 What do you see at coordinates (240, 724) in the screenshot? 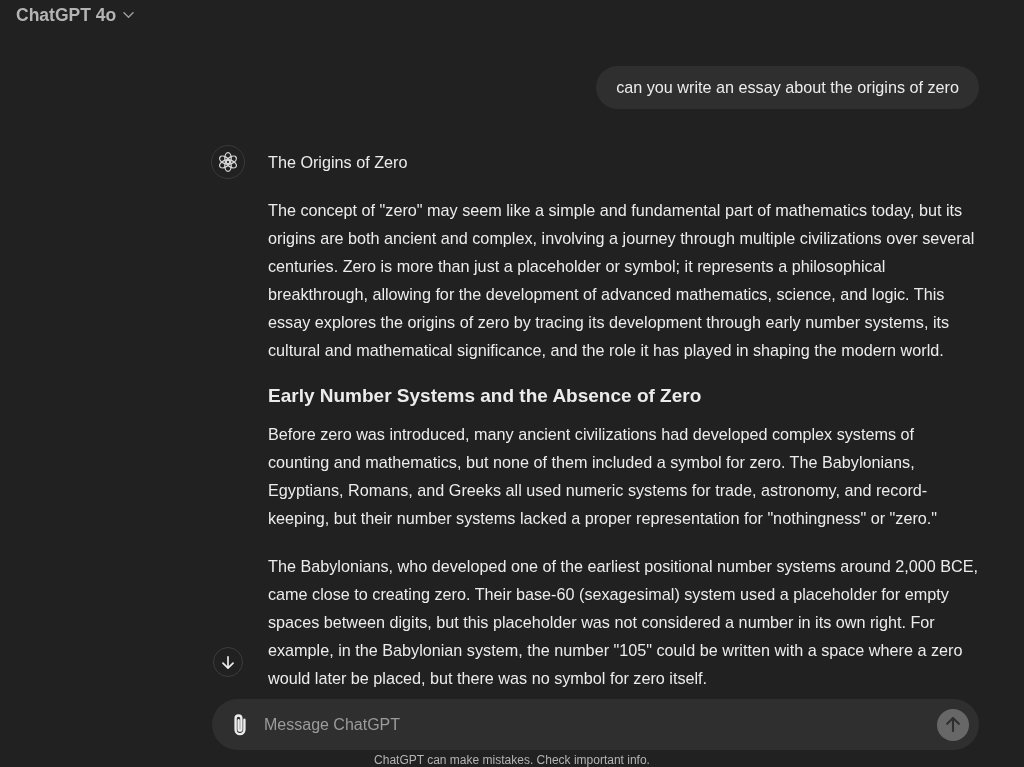
I see `paperclip-icon` at bounding box center [240, 724].